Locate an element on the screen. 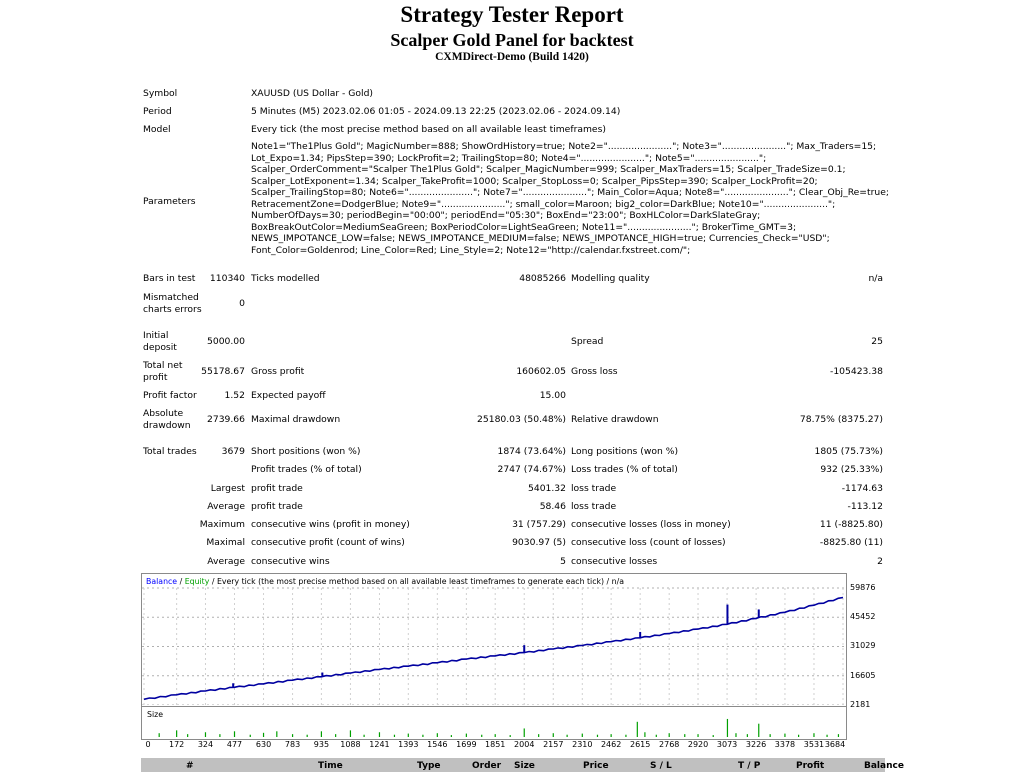 The width and height of the screenshot is (1024, 772). table-header-cell: Type is located at coordinates (429, 766).